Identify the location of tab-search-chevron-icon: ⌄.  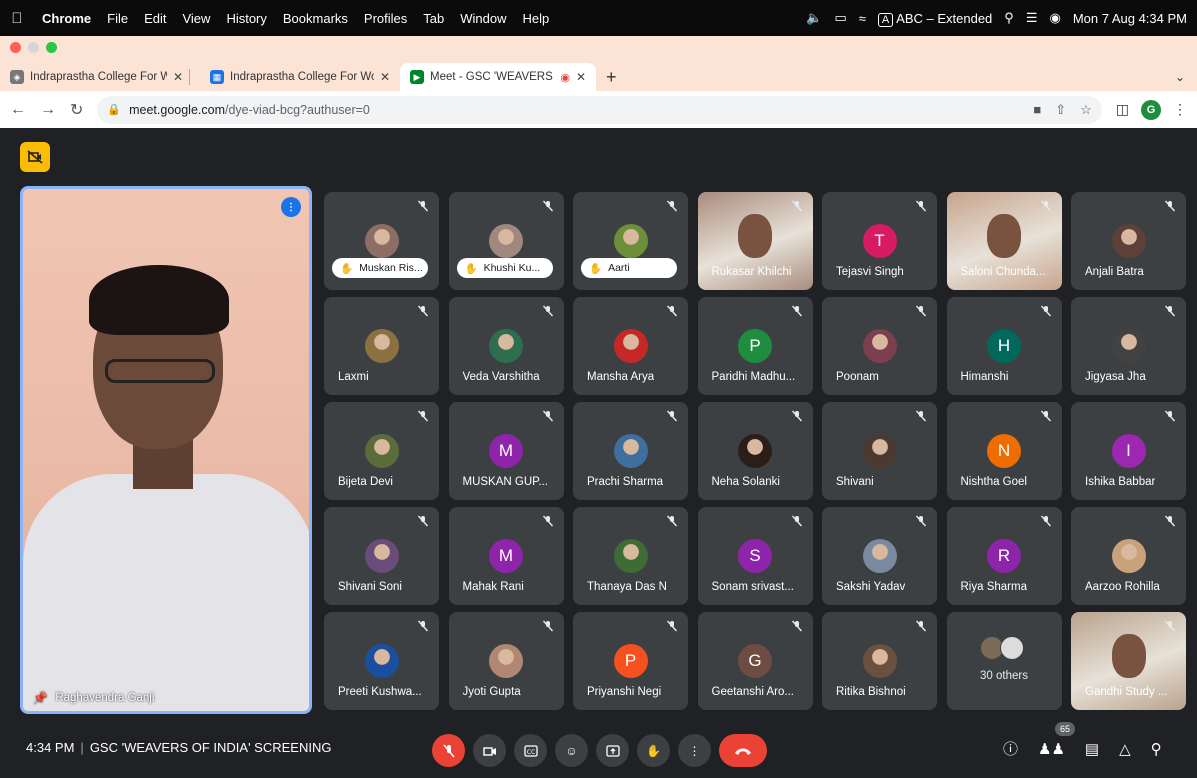
(1180, 77).